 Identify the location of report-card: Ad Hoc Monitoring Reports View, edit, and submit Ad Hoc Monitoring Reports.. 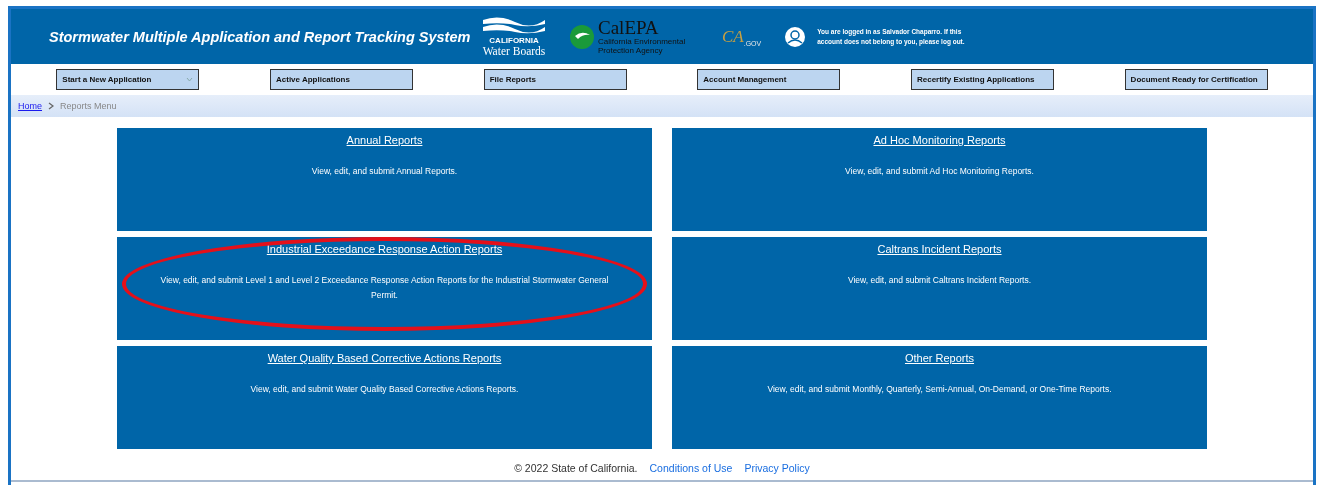
(939, 179).